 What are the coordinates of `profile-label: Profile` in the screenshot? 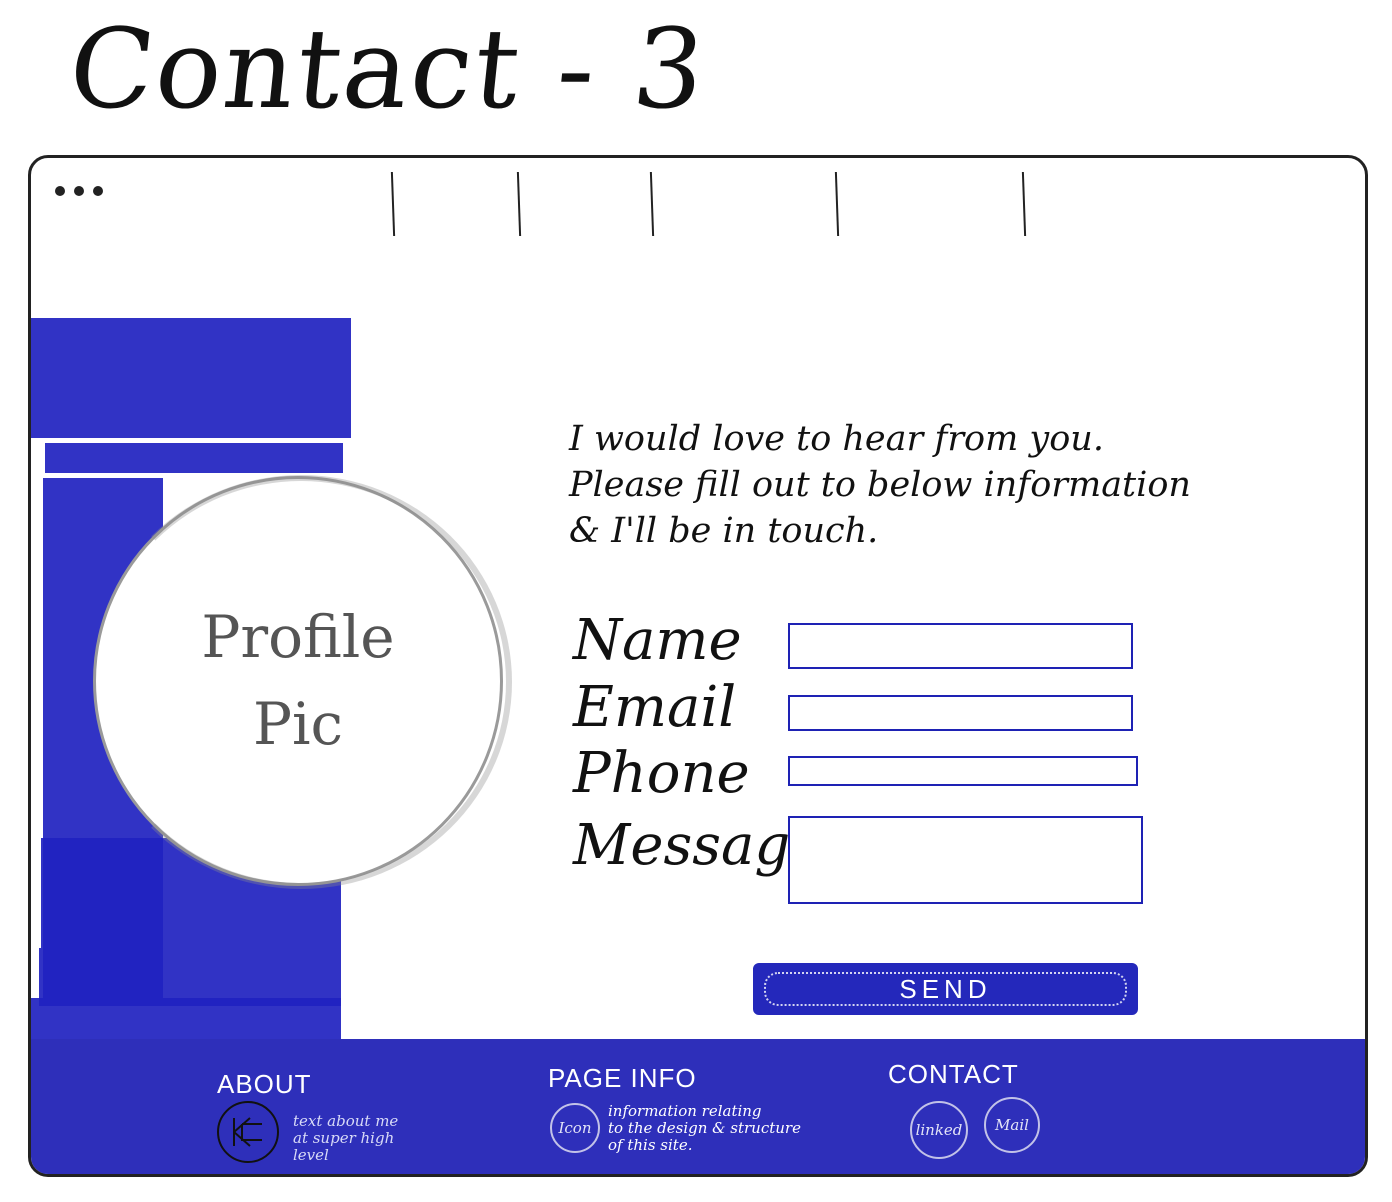 It's located at (298, 637).